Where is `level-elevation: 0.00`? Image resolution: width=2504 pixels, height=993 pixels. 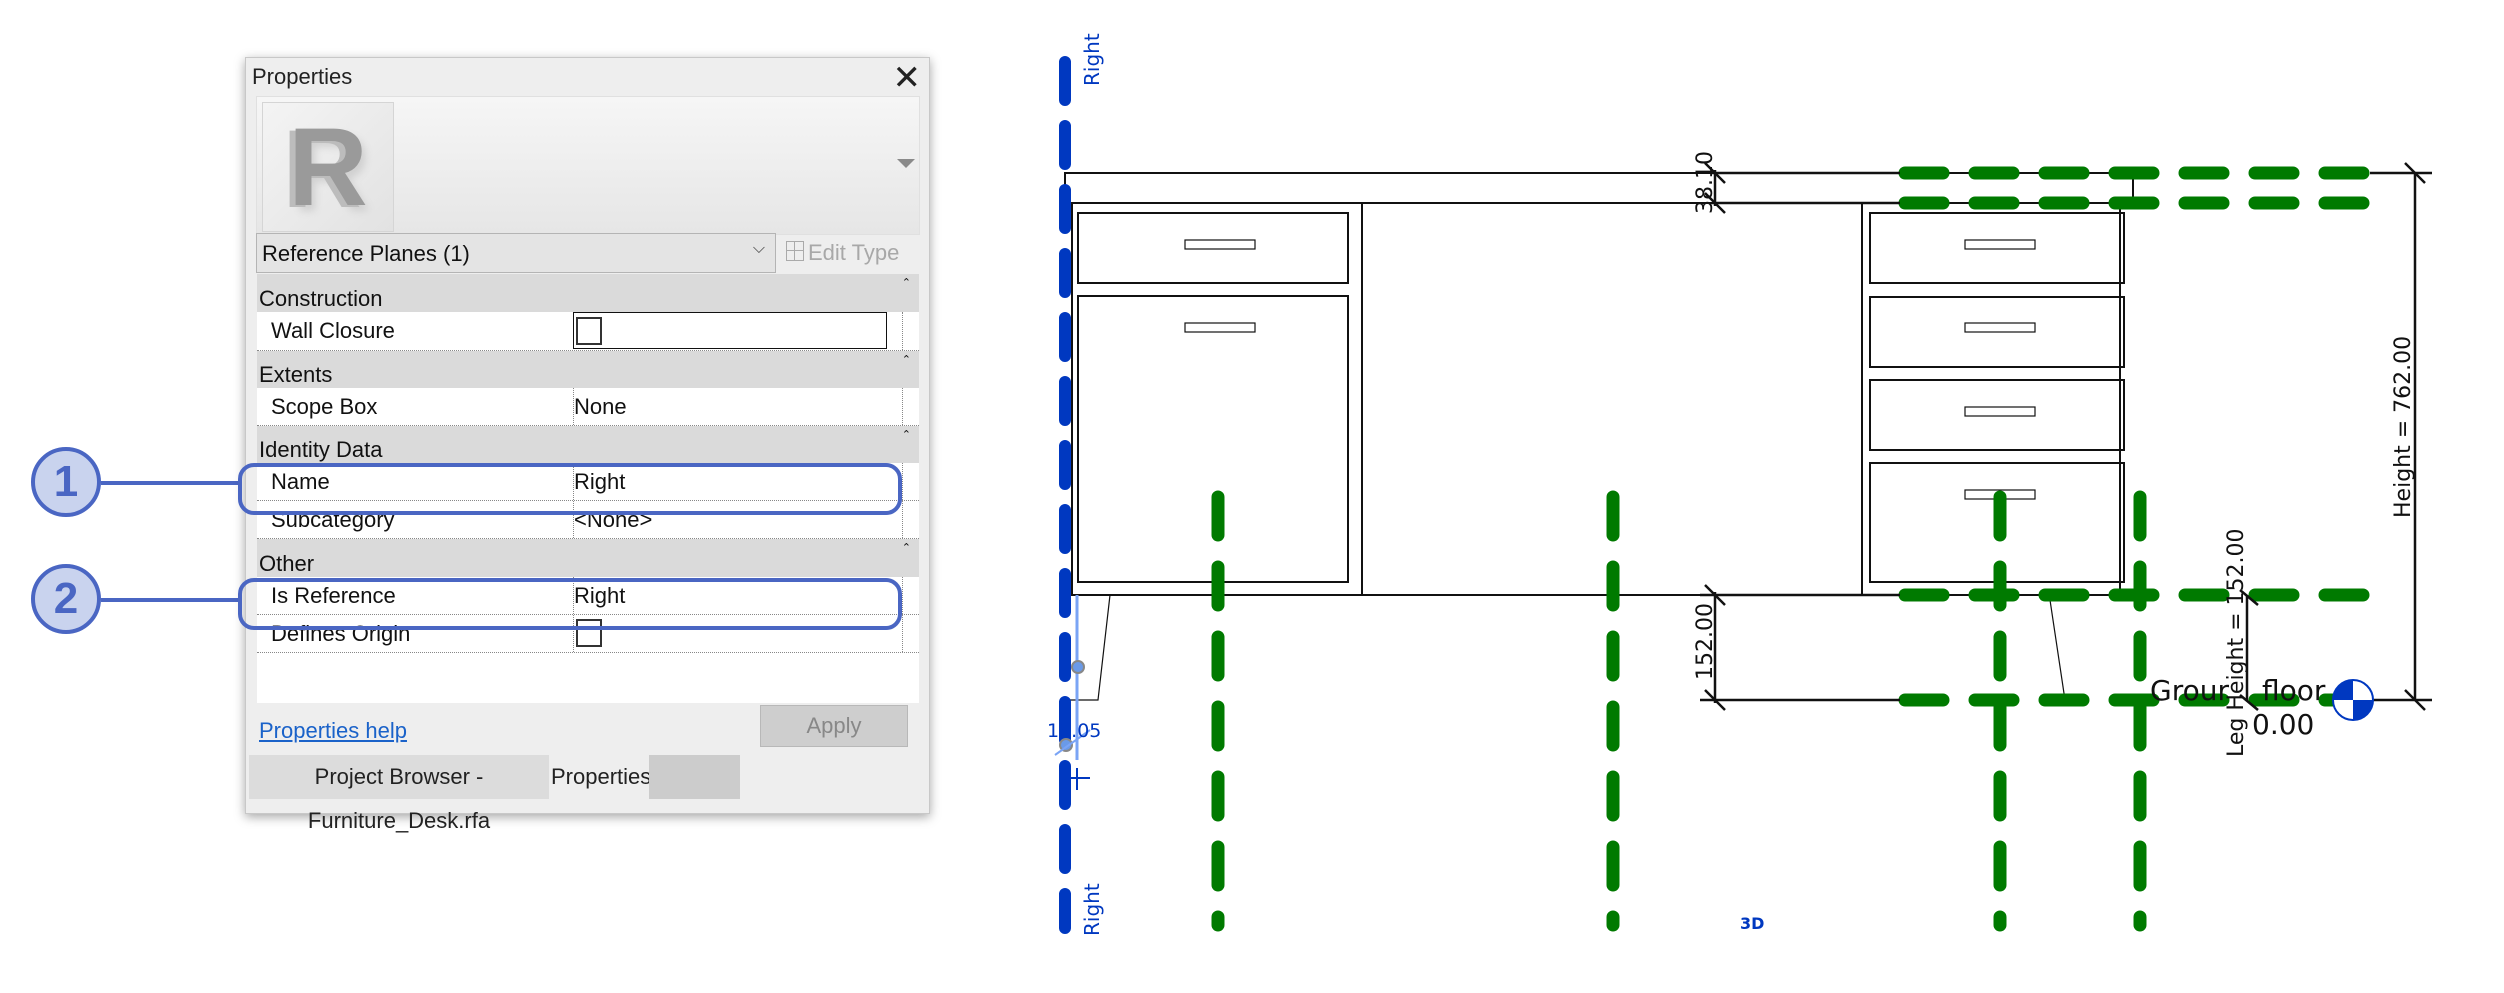 level-elevation: 0.00 is located at coordinates (2283, 724).